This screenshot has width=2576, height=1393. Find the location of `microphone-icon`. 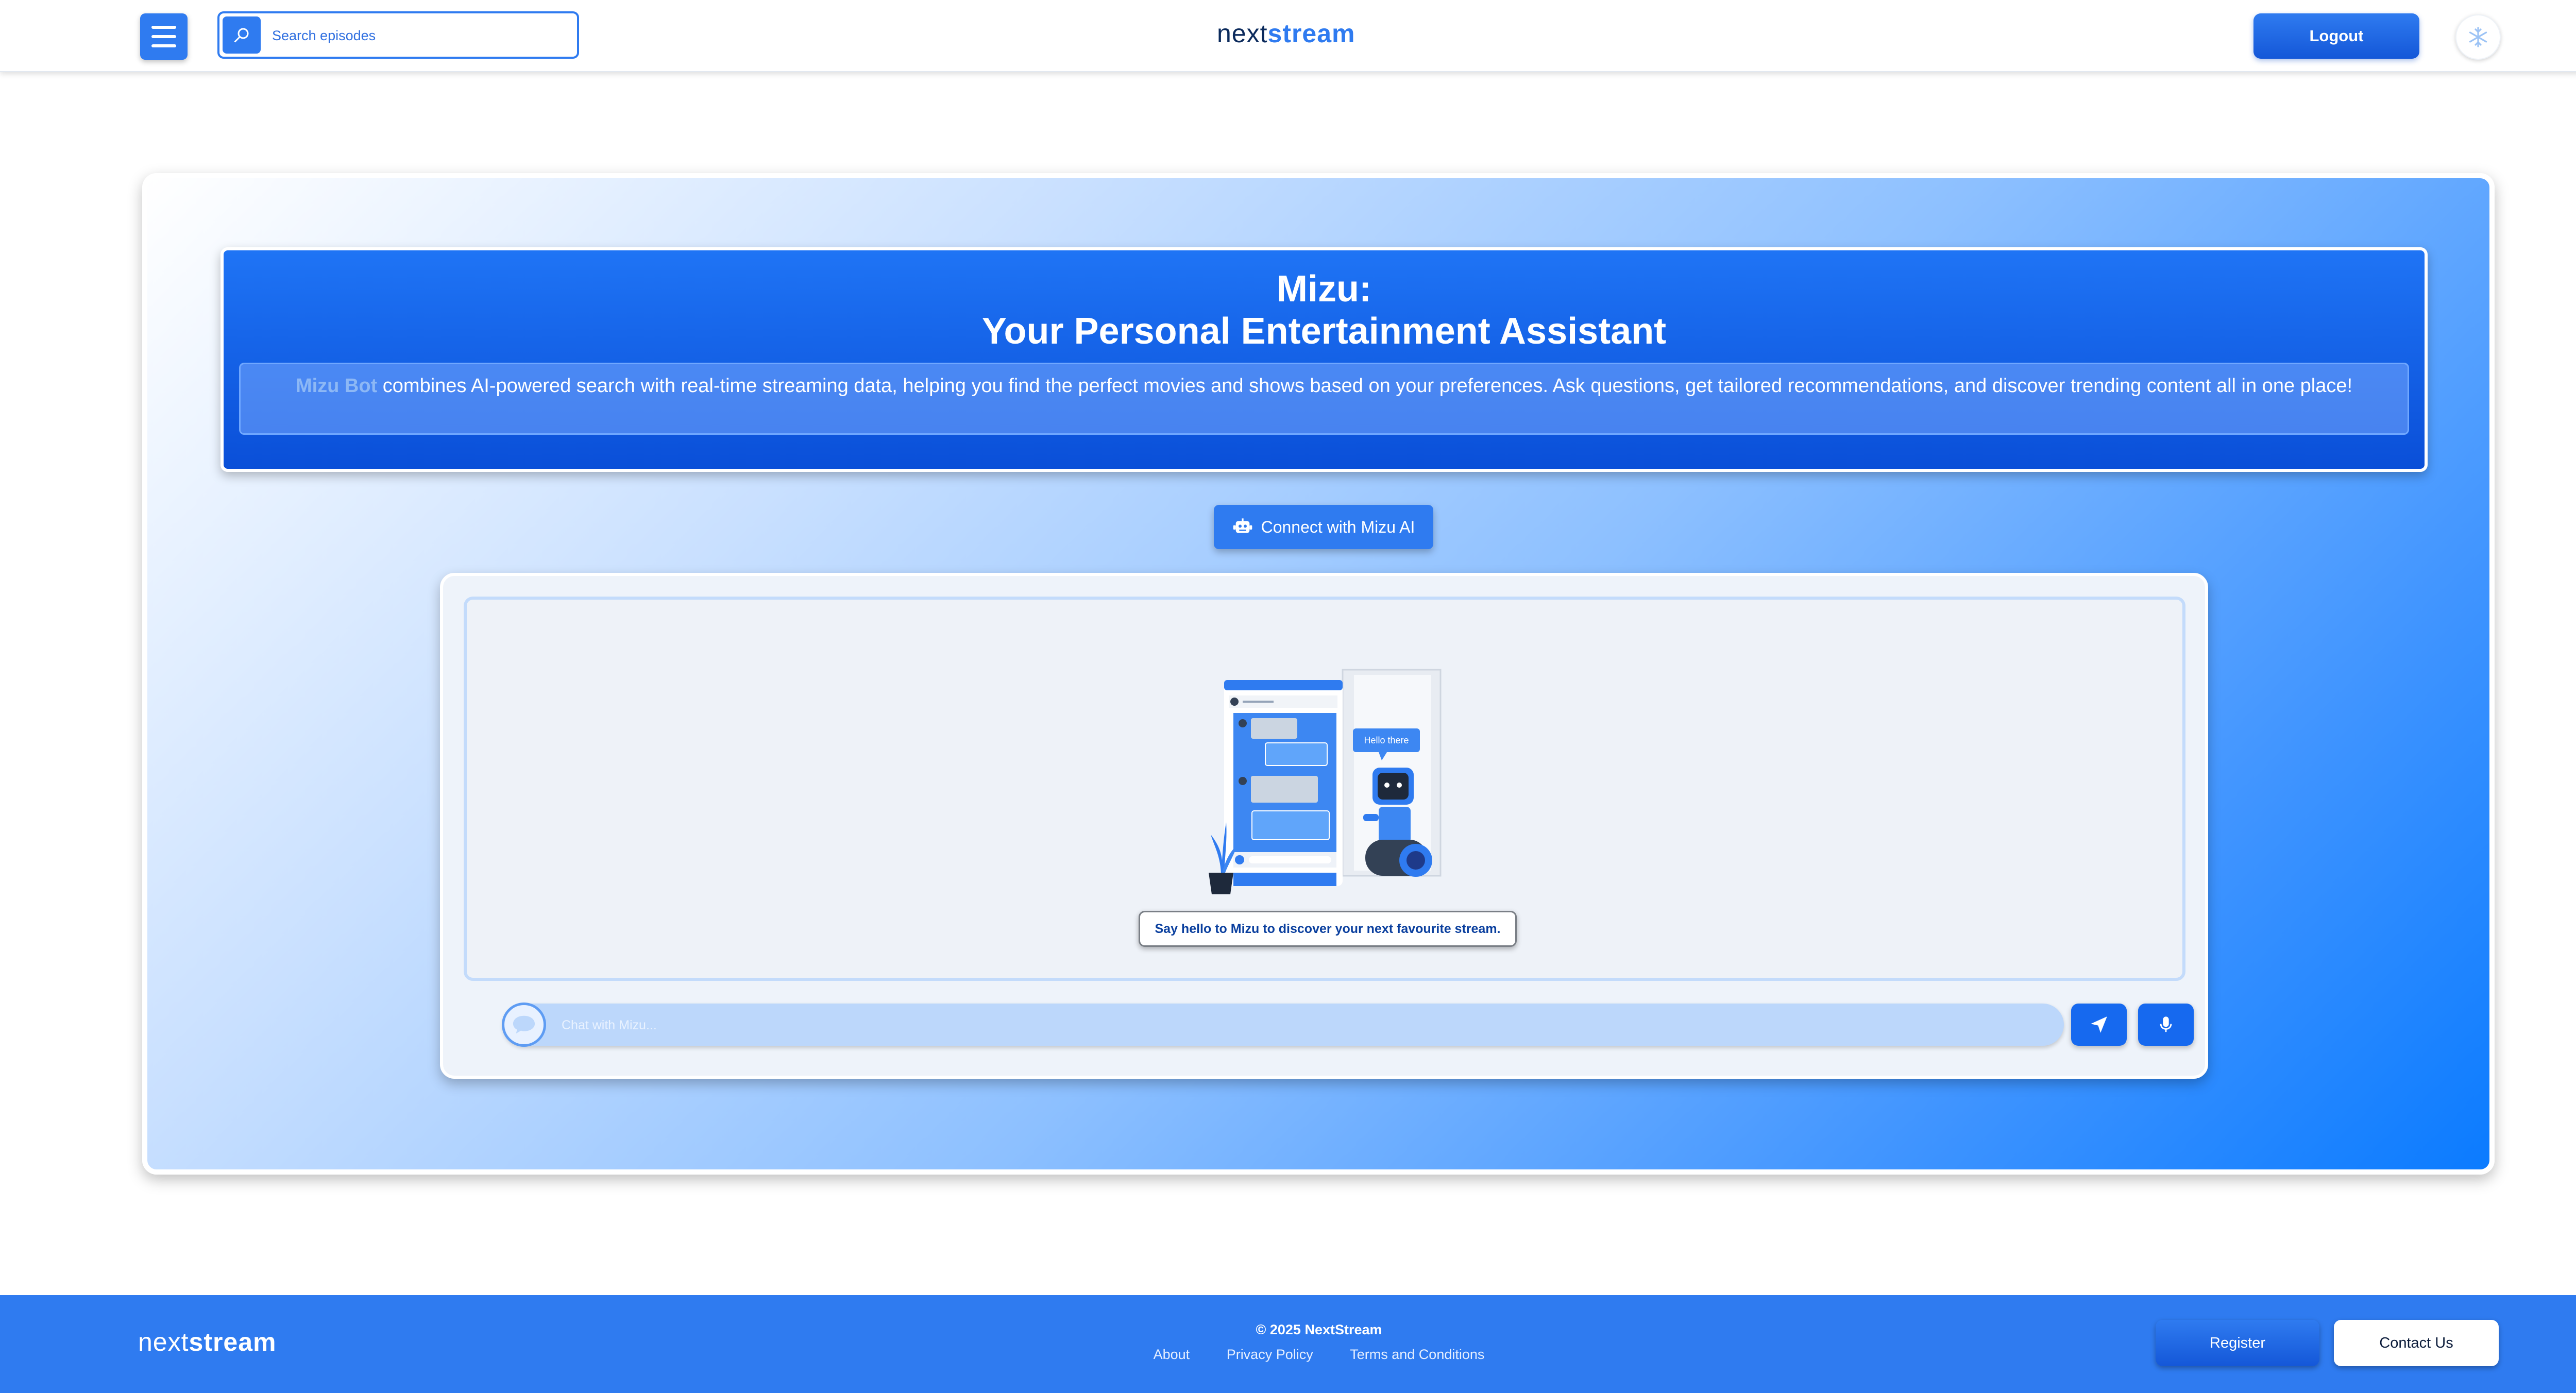

microphone-icon is located at coordinates (2166, 1024).